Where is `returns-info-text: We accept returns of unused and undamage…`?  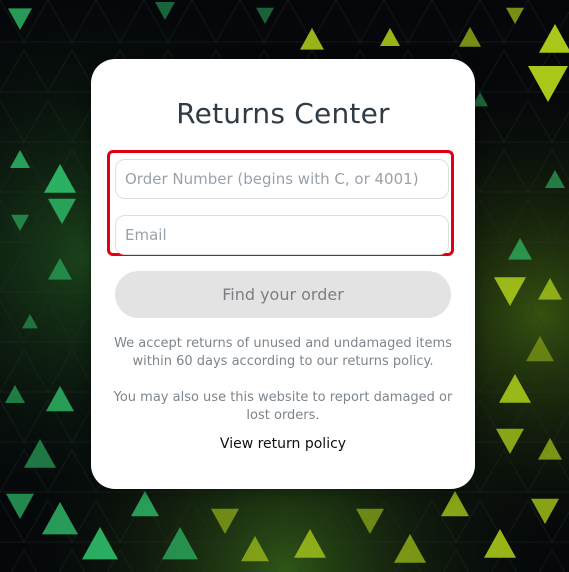 returns-info-text: We accept returns of unused and undamage… is located at coordinates (283, 353).